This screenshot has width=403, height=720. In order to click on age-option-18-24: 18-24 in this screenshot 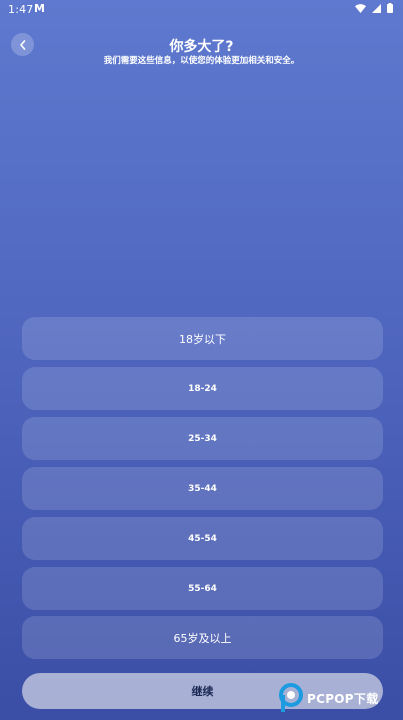, I will do `click(202, 388)`.